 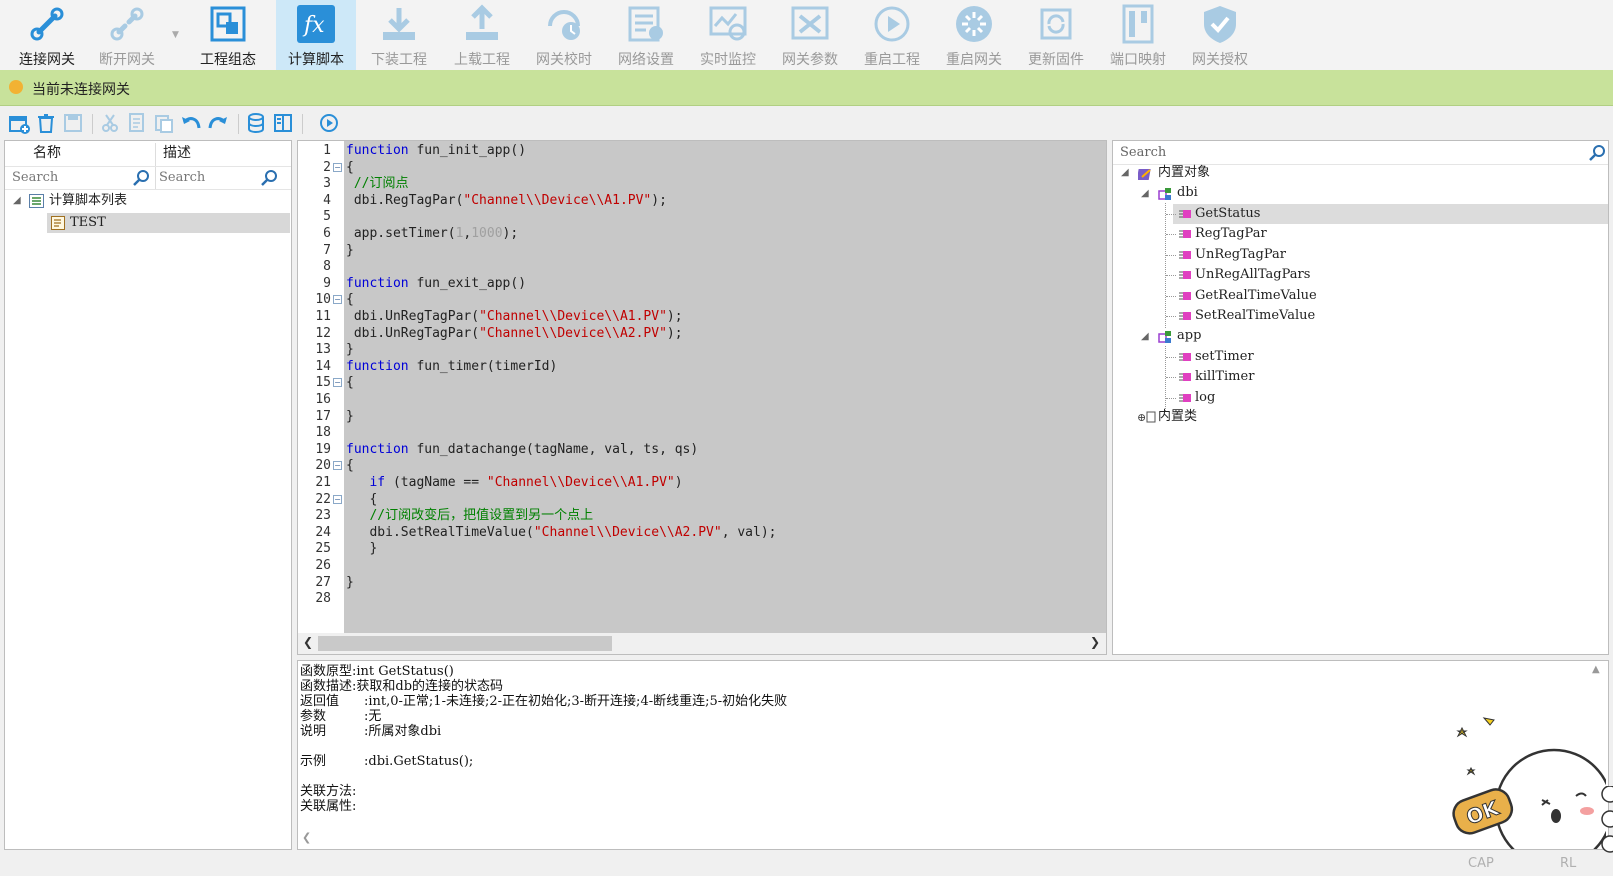 I want to click on method-item: GetRealTimeValue, so click(x=1256, y=296).